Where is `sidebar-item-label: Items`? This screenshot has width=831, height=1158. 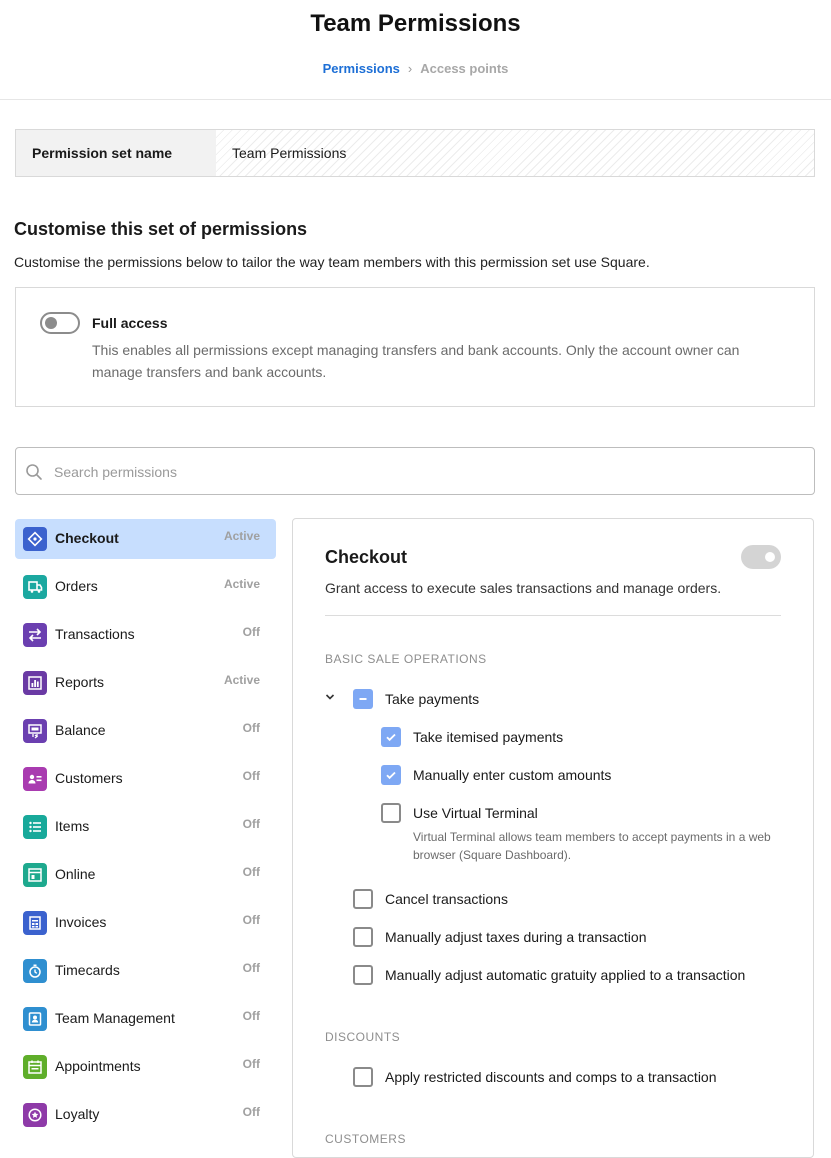
sidebar-item-label: Items is located at coordinates (72, 826).